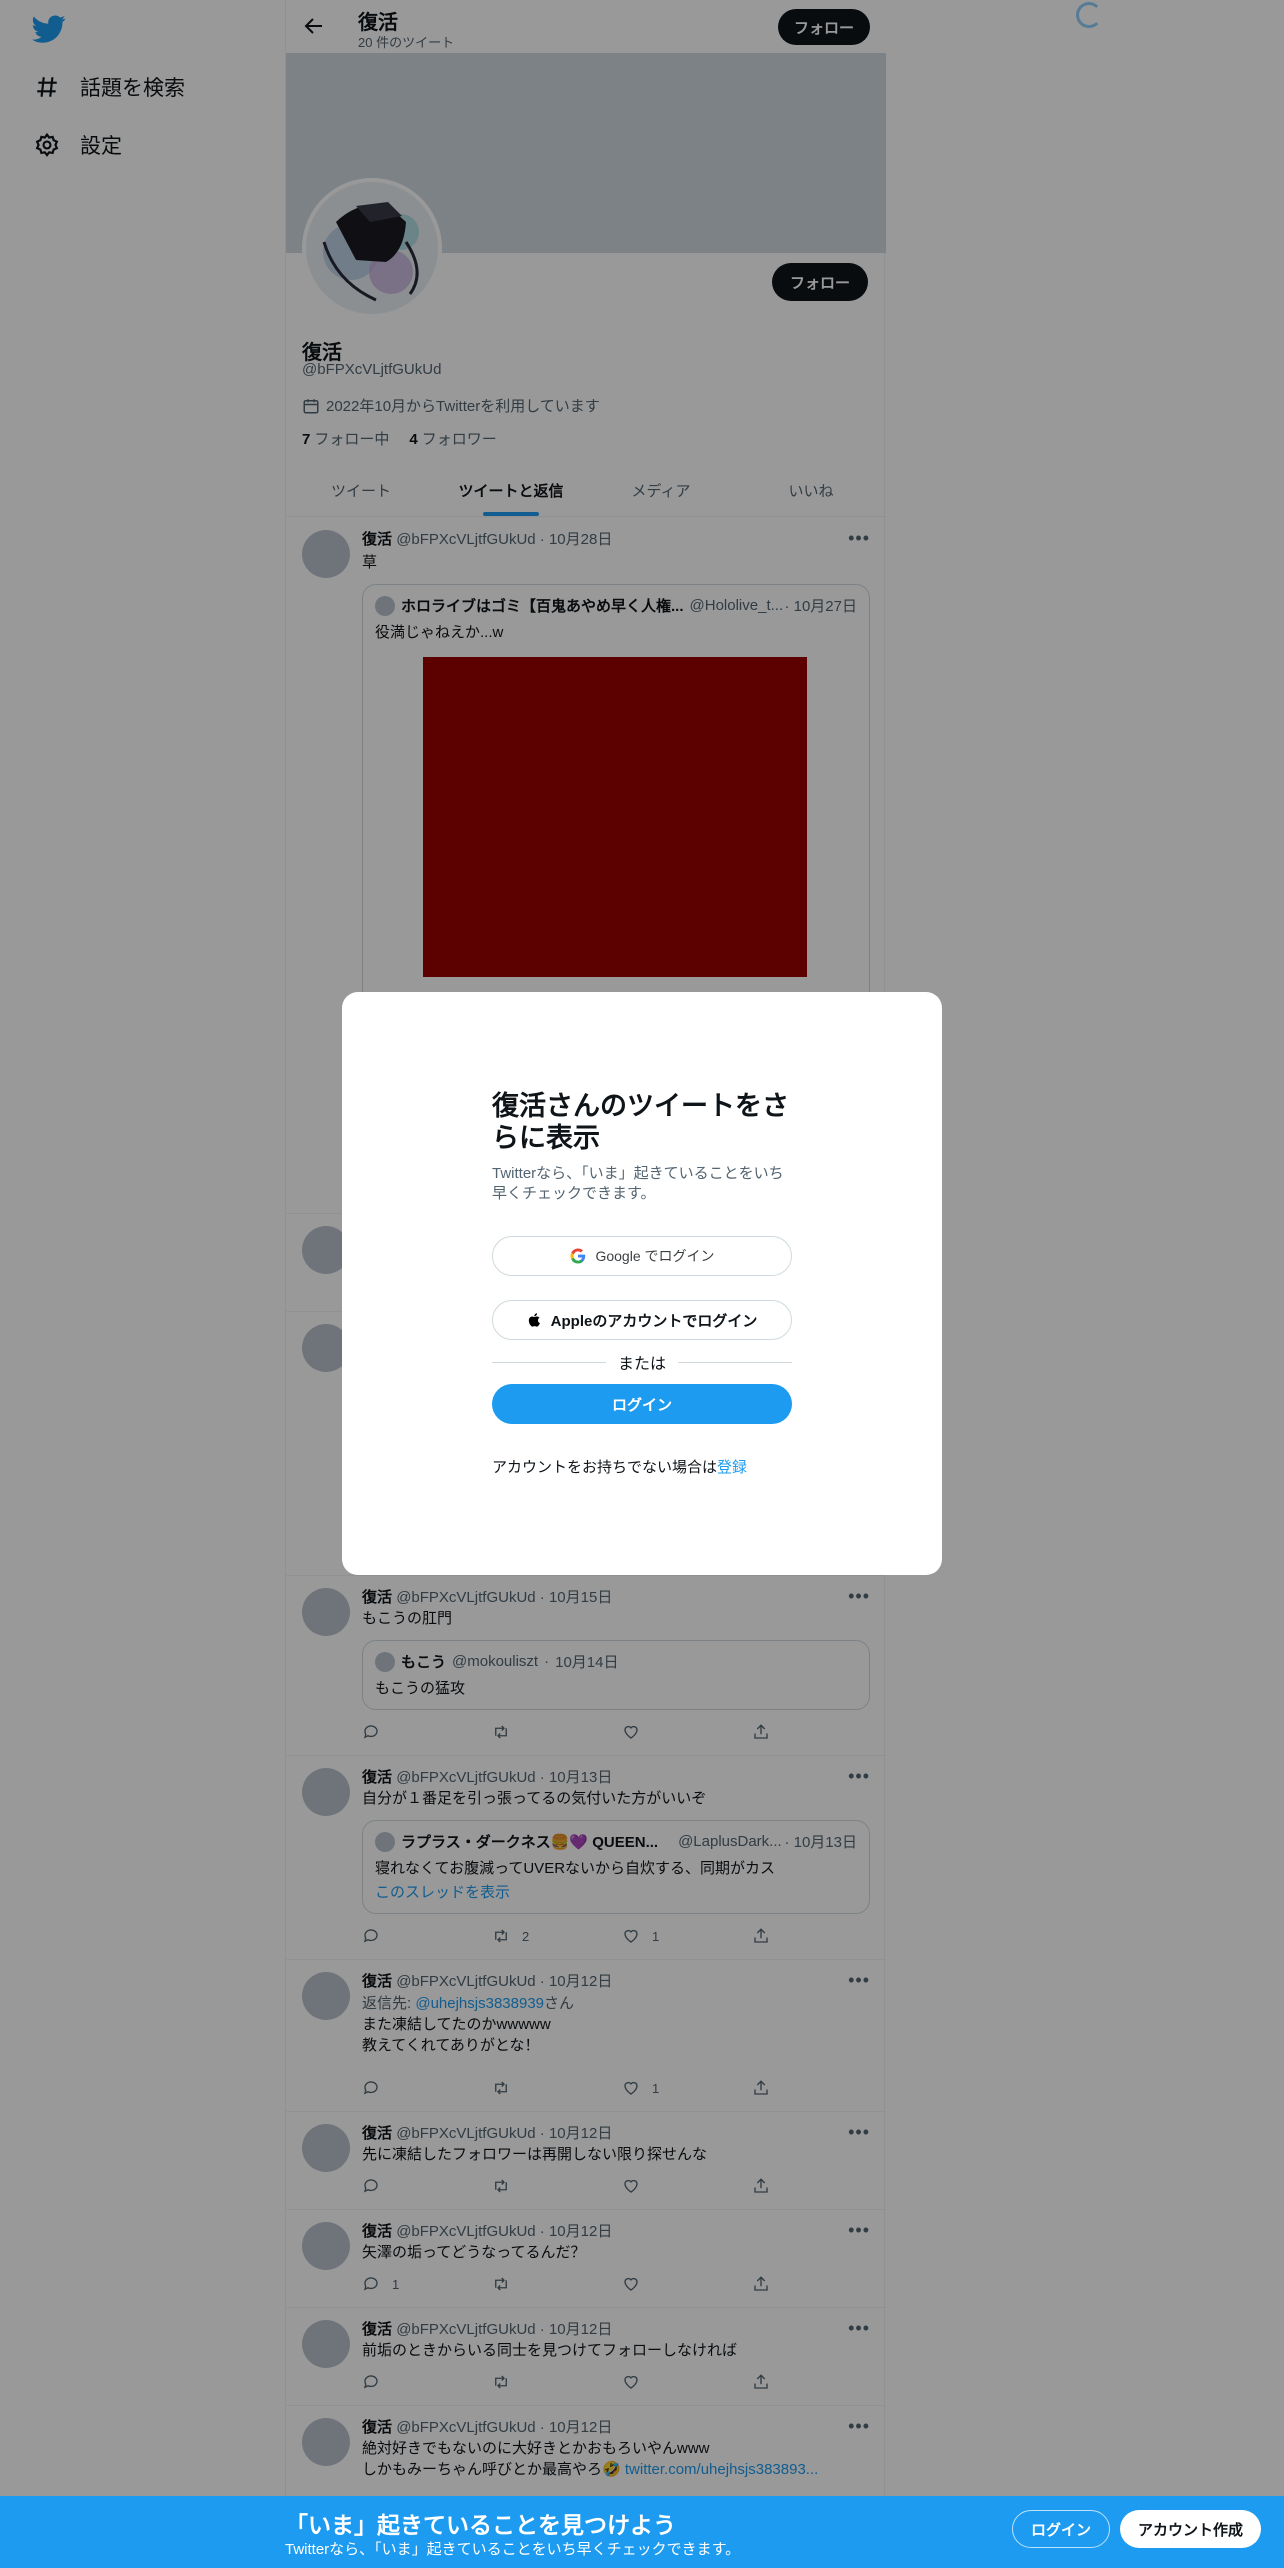  Describe the element at coordinates (513, 2549) in the screenshot. I see `bottom-bar-subtitle: Twitterなら、「いま」起きていることをいち早くチェックできます。` at that location.